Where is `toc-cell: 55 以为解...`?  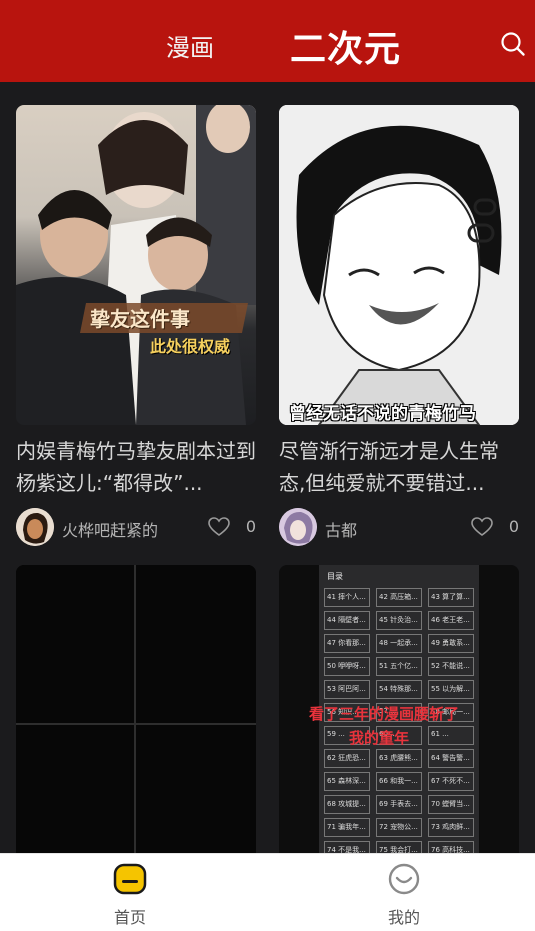 toc-cell: 55 以为解... is located at coordinates (451, 689).